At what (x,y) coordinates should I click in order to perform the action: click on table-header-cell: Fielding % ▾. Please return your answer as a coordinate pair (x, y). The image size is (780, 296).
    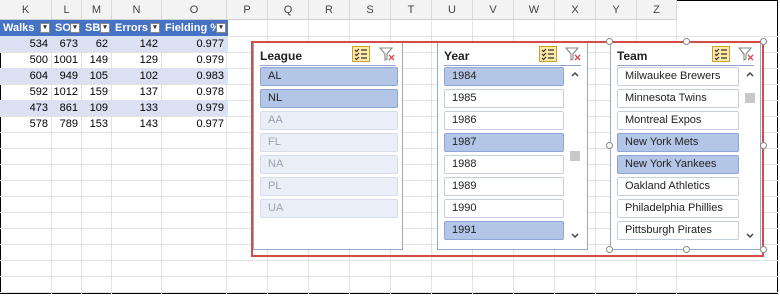
    Looking at the image, I should click on (195, 28).